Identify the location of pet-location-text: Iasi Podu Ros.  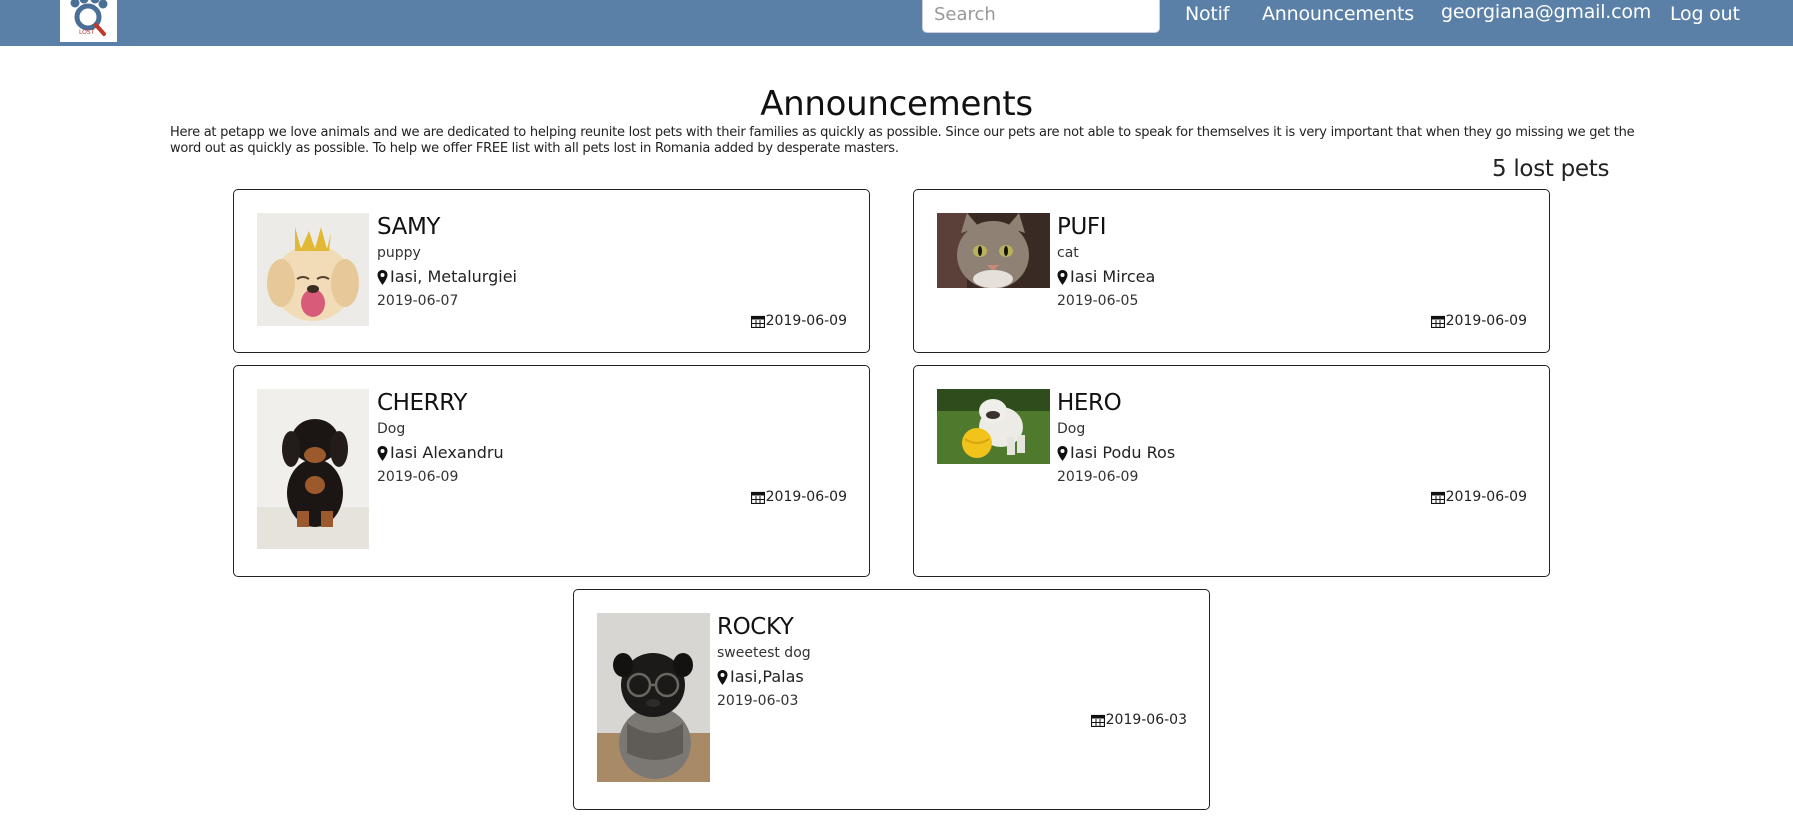
(1123, 452).